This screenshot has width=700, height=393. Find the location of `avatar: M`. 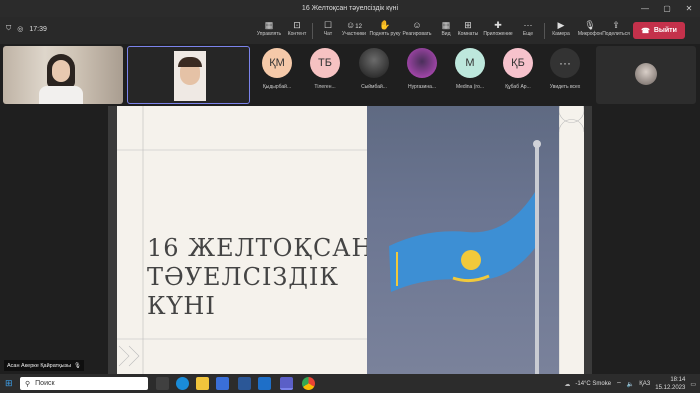

avatar: M is located at coordinates (470, 63).